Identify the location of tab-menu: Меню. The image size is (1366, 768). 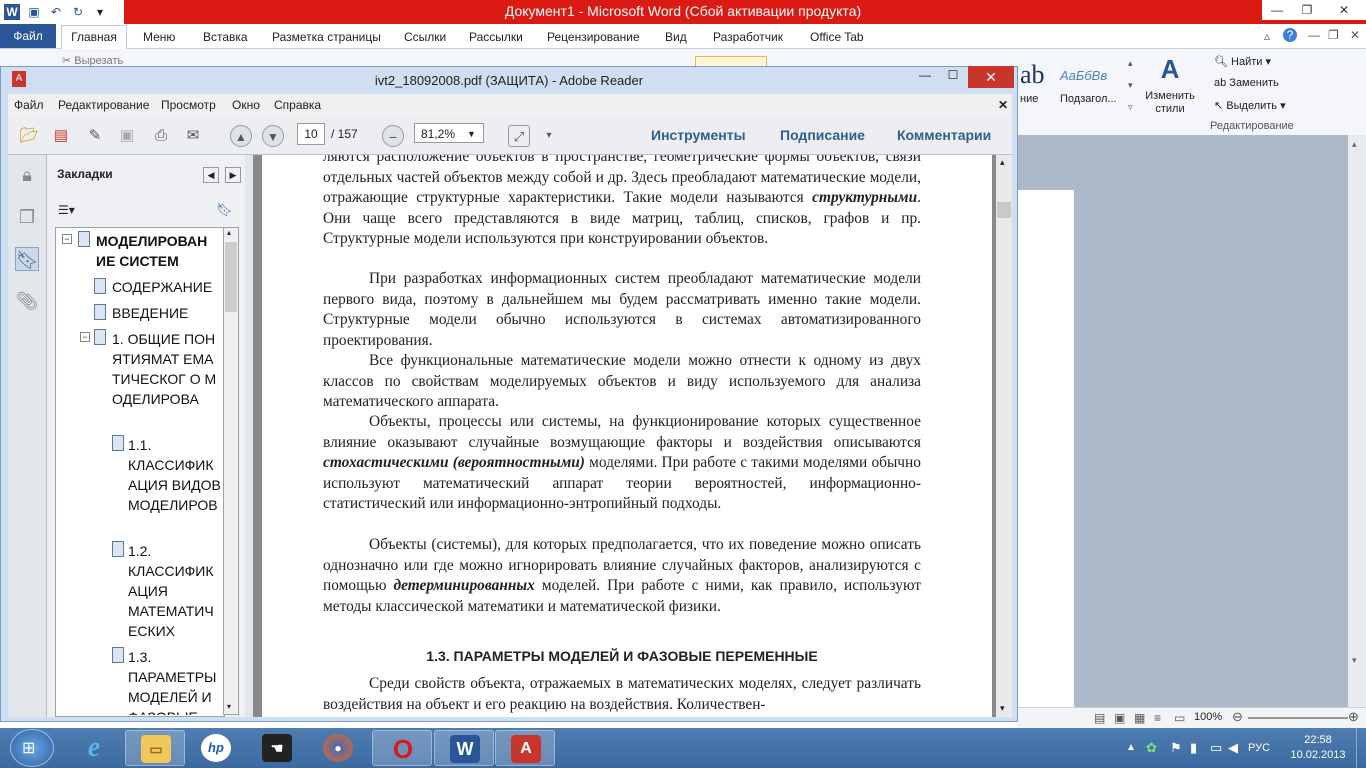
(159, 37).